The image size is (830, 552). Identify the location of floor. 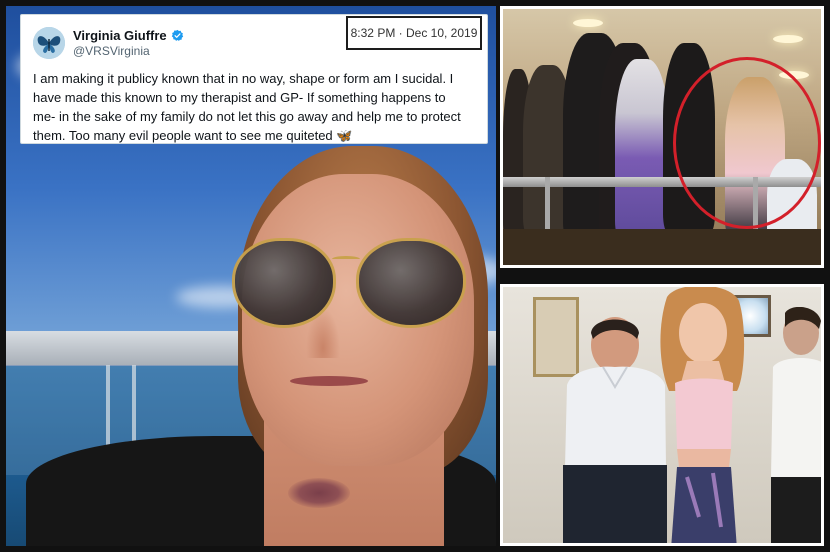
(662, 247).